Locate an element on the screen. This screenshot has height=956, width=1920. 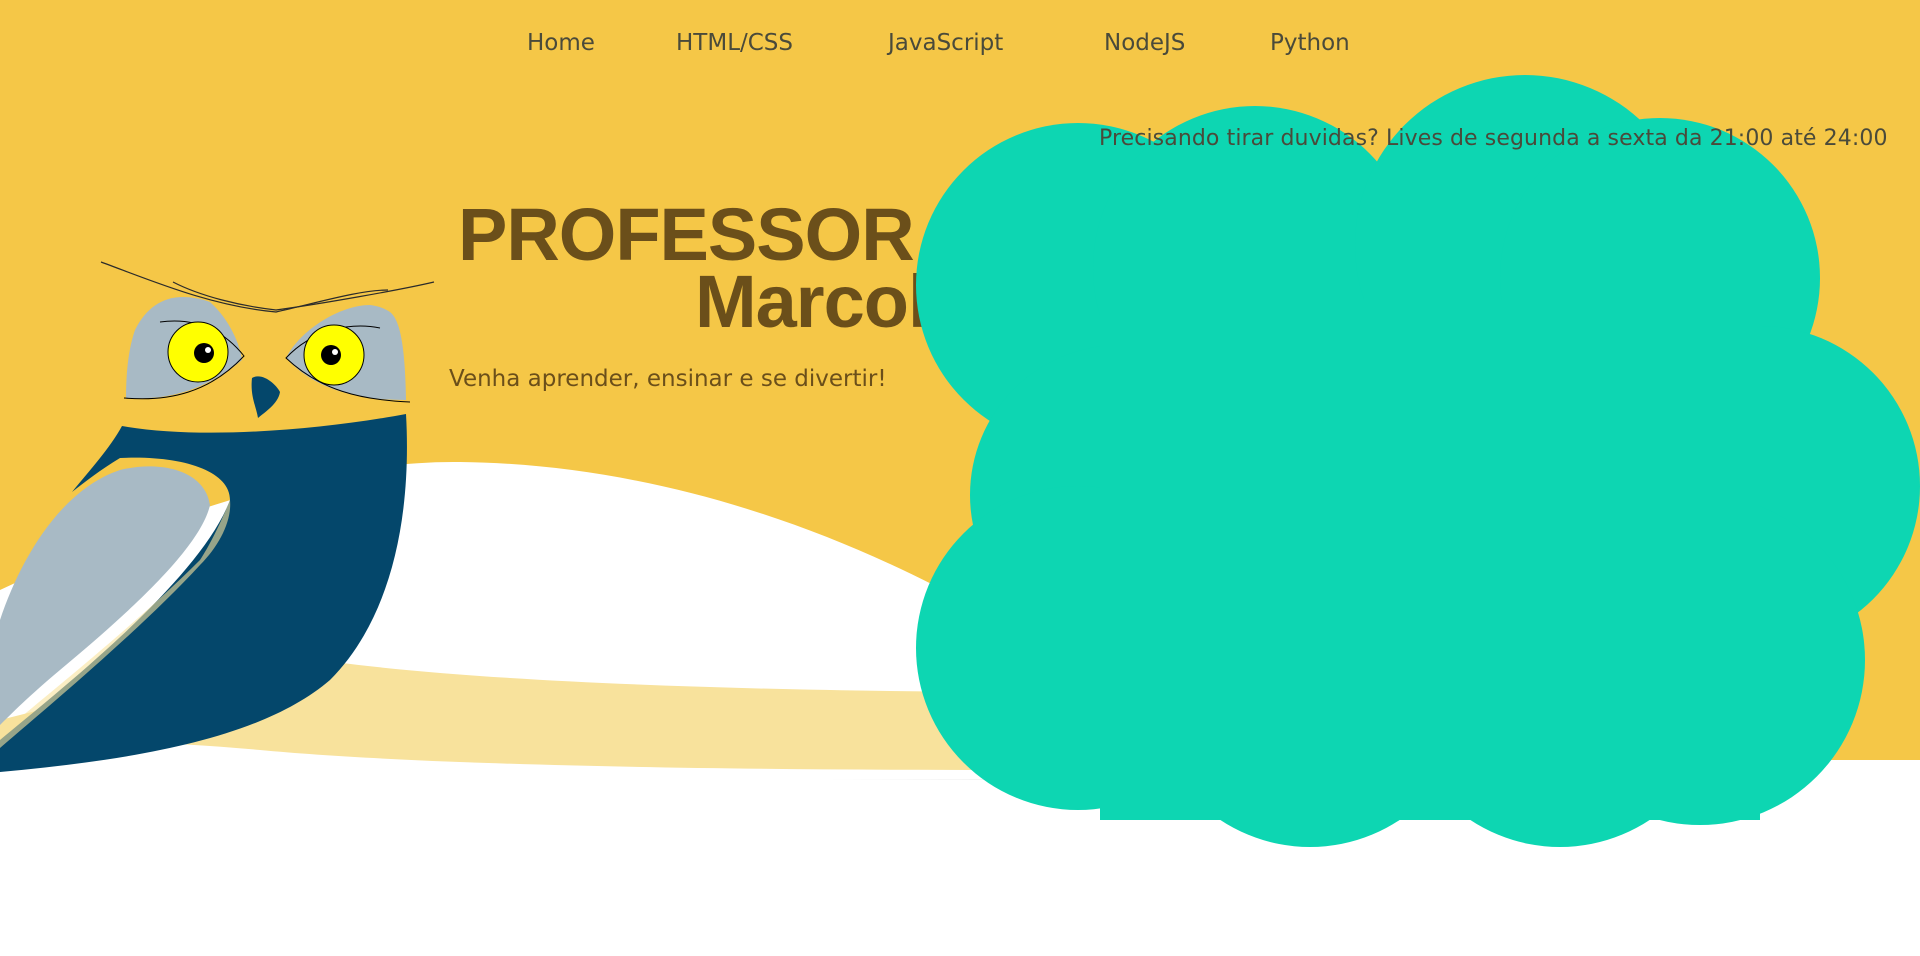
nav-link-javascript: JavaScript is located at coordinates (945, 43).